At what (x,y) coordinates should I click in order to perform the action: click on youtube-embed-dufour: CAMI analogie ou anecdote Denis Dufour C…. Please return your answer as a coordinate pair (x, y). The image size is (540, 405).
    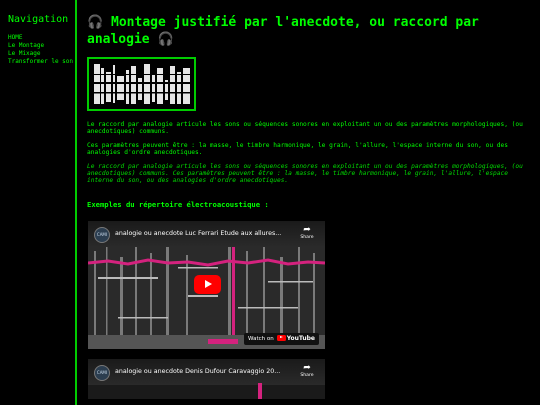
    Looking at the image, I should click on (206, 378).